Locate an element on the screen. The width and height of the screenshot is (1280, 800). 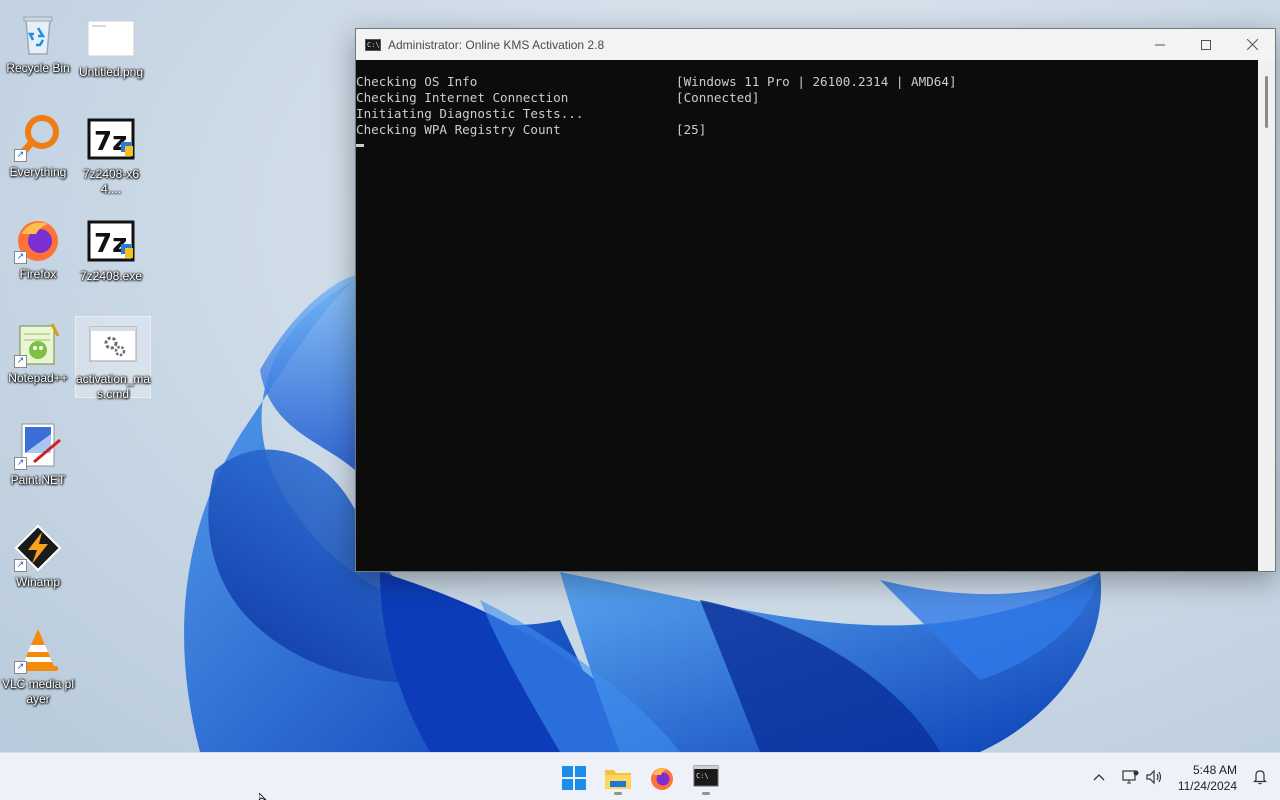
desktop-icon-everything: ↗ Everything is located at coordinates (38, 145).